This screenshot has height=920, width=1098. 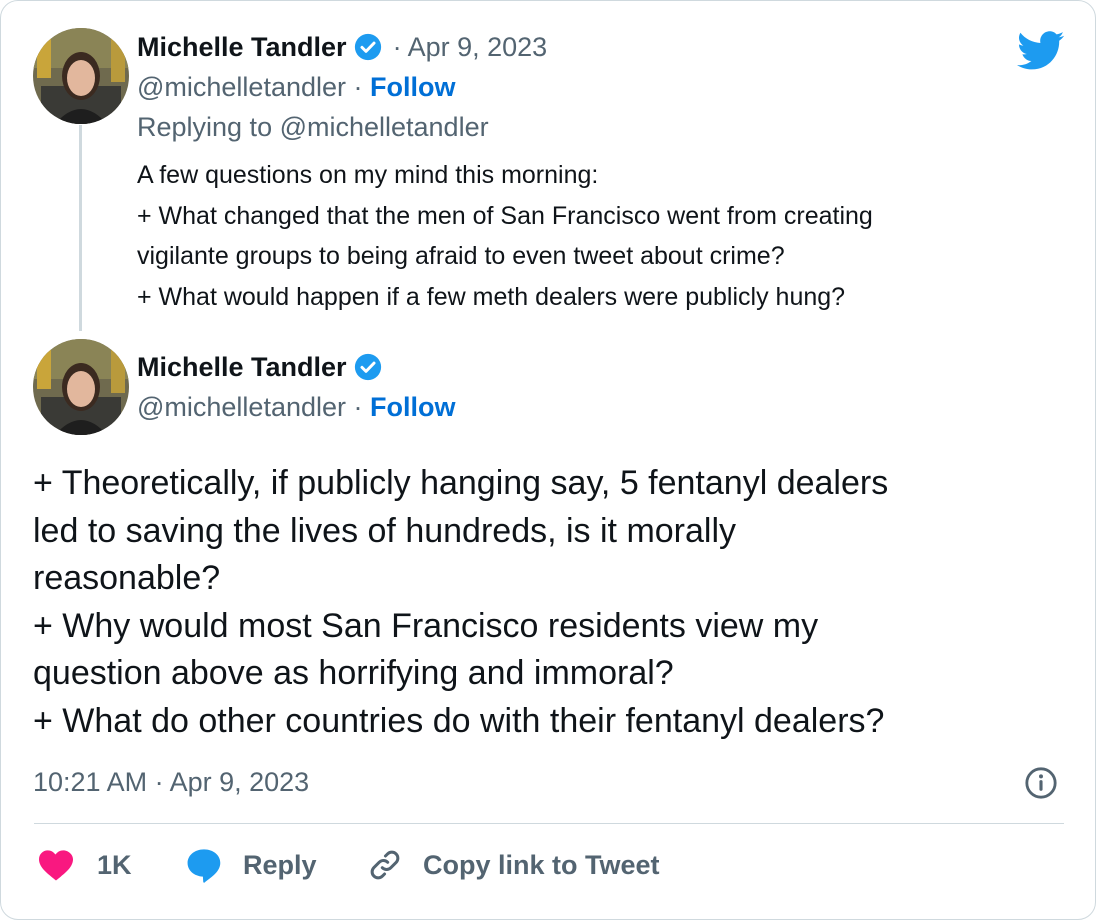 I want to click on tweet-text-line: reasonable?, so click(x=127, y=578).